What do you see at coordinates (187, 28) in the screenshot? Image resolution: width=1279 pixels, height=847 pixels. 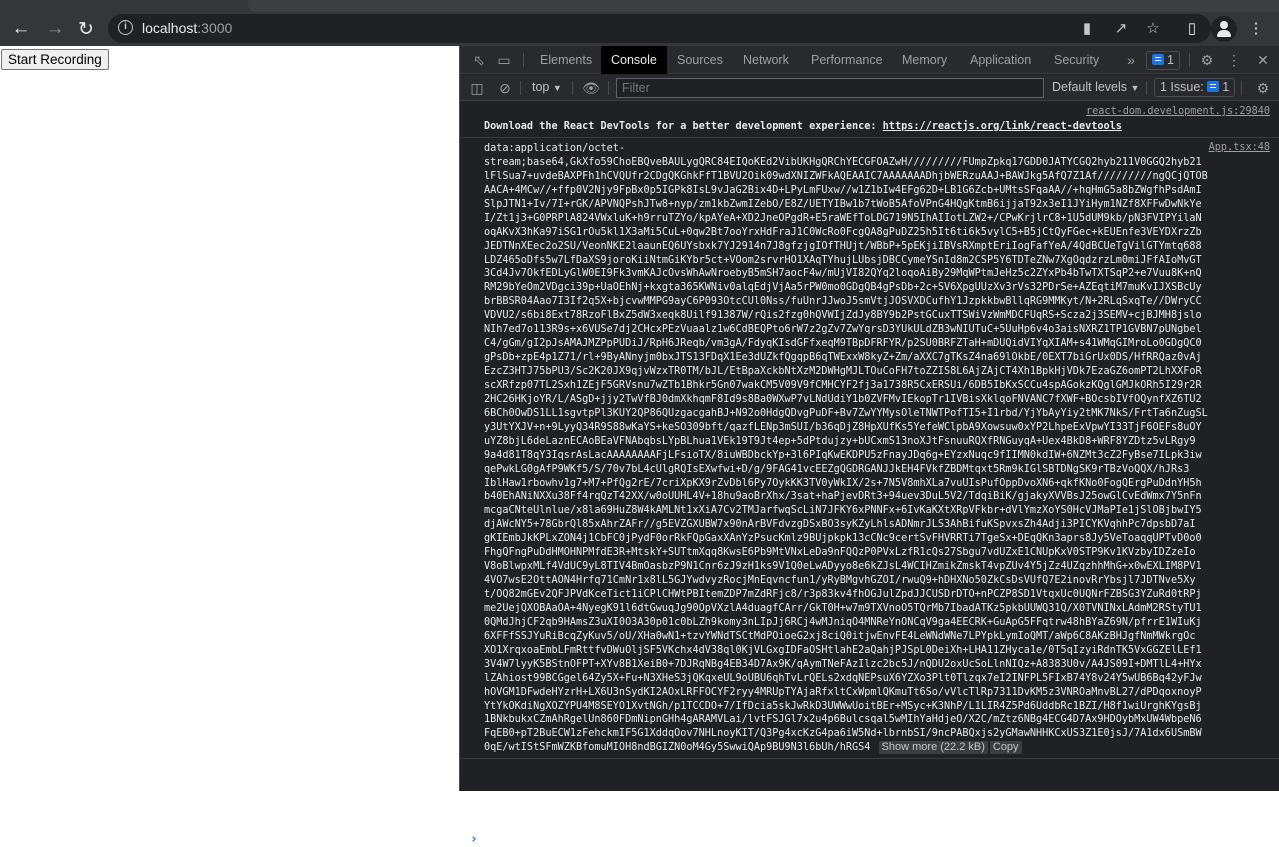 I see `url-text: localhost:3000` at bounding box center [187, 28].